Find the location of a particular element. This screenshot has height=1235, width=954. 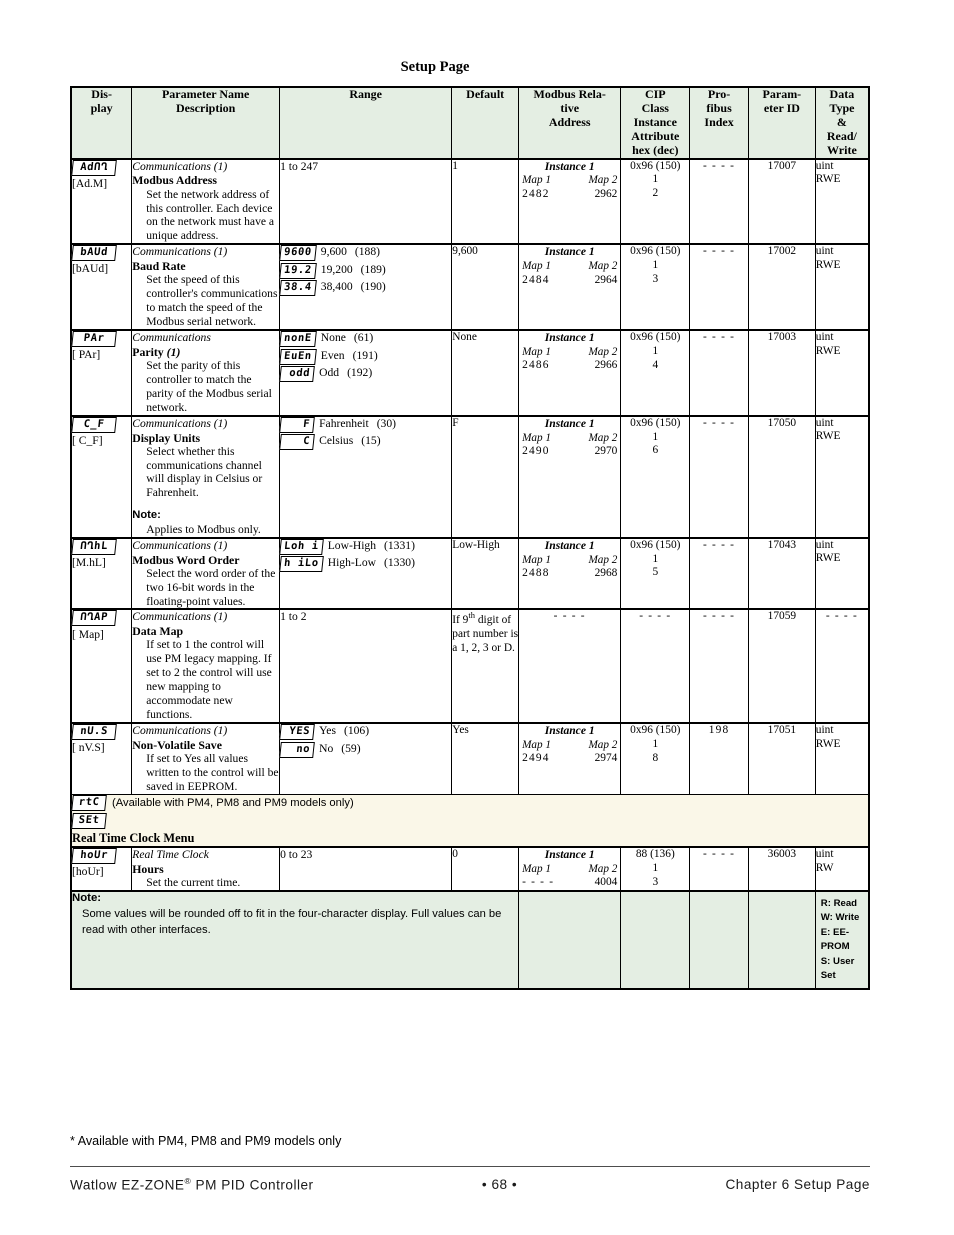

parameter-id-cell: 17007 is located at coordinates (781, 201).